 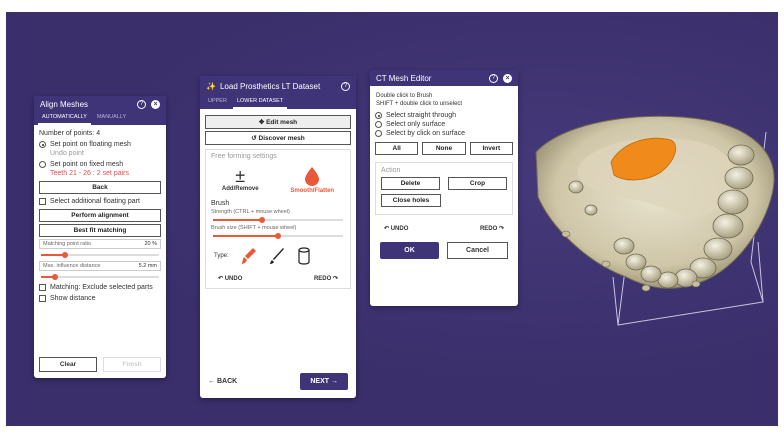 What do you see at coordinates (100, 244) in the screenshot?
I see `matching-ratio-field: Matching point ratio 20 %` at bounding box center [100, 244].